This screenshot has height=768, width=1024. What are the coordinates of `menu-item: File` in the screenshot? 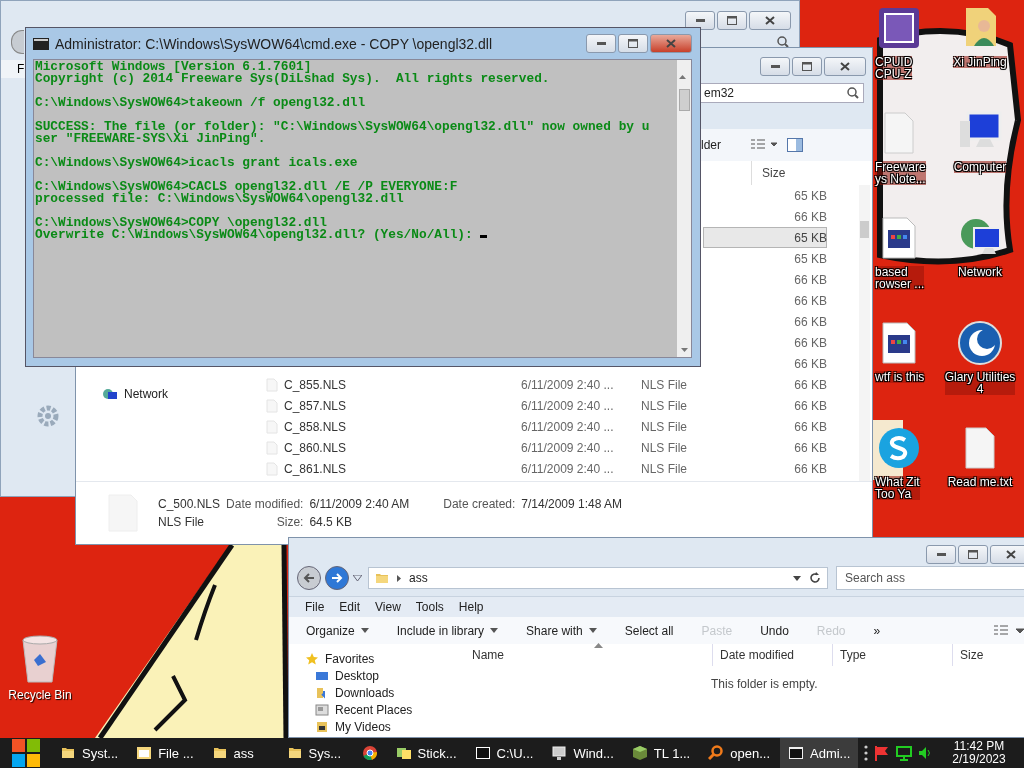 It's located at (315, 607).